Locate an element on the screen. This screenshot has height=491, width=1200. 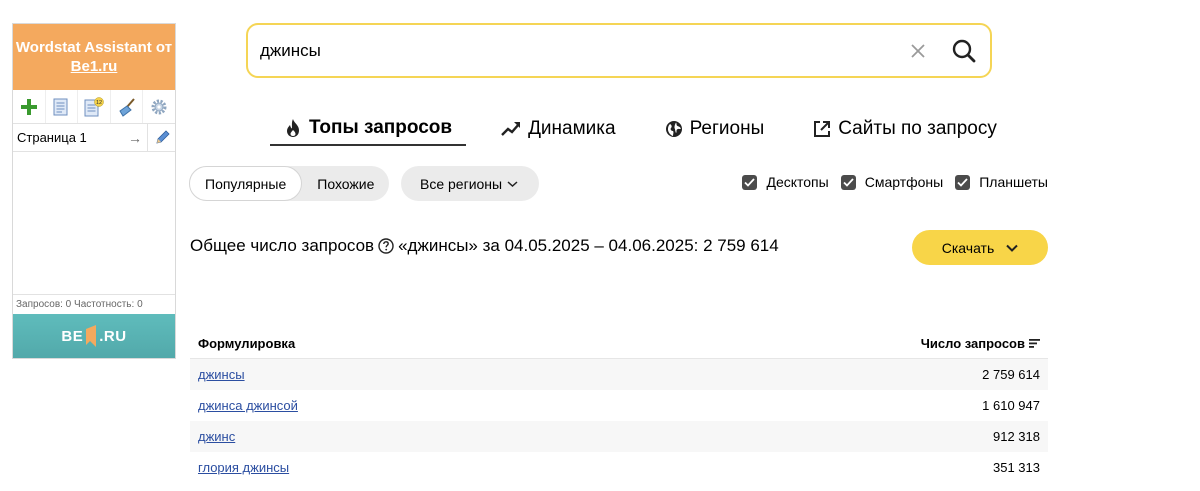
clear-button is located at coordinates (127, 106).